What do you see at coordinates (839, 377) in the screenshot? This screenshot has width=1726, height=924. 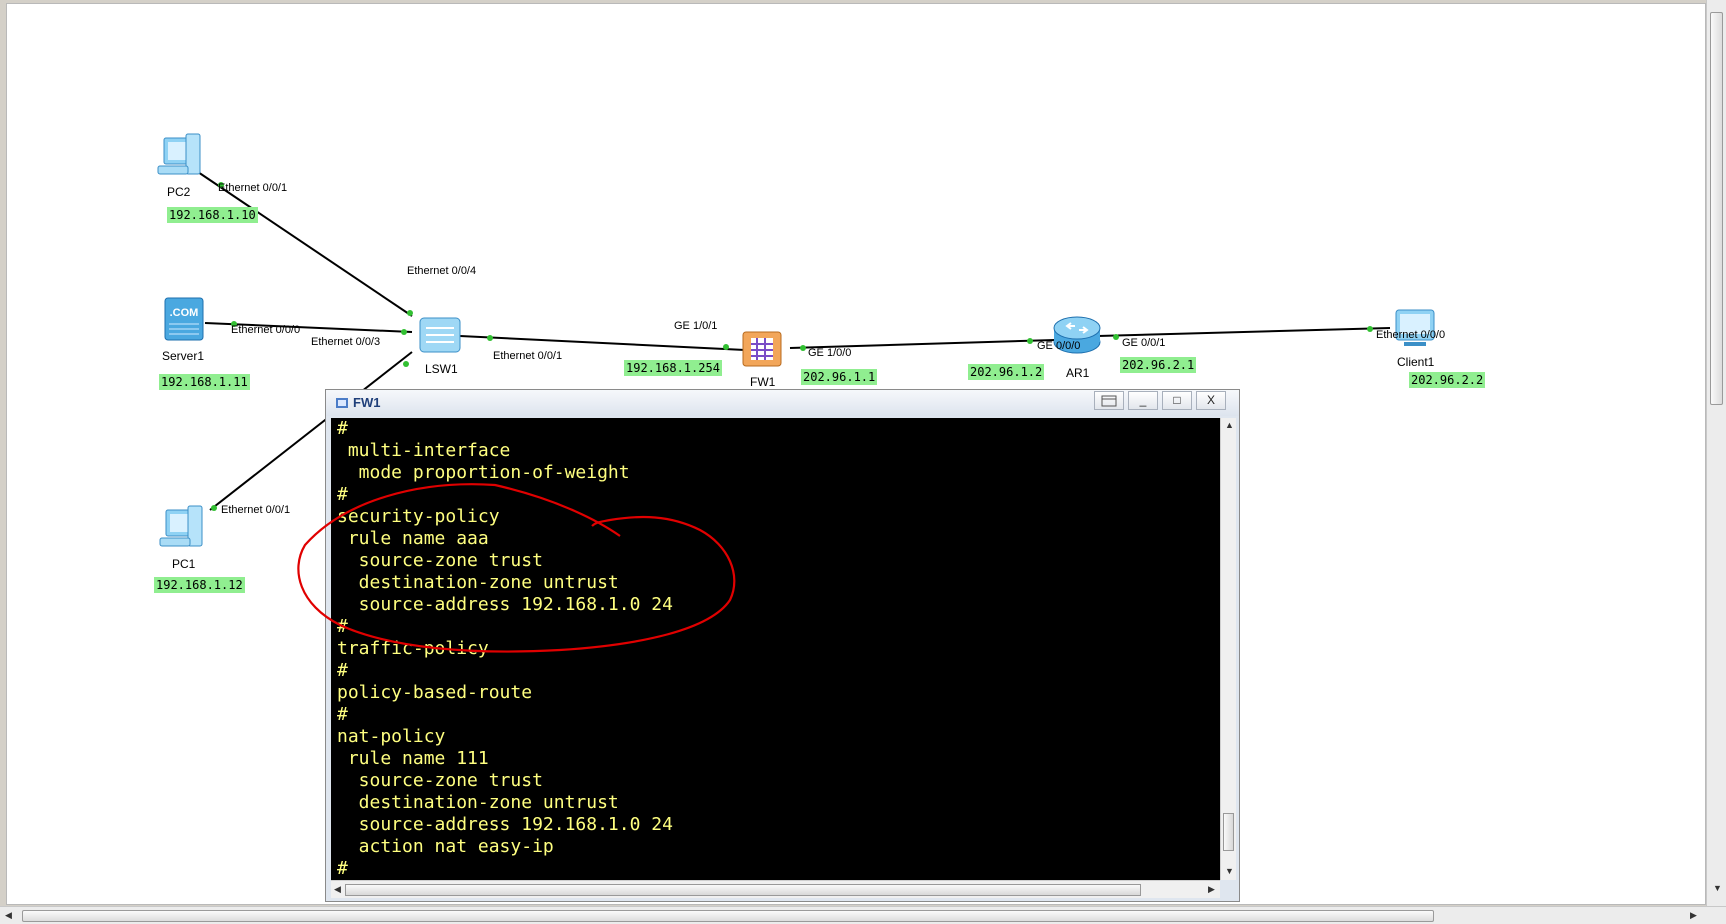 I see `fw1-ip-out-label: 202.96.1.1` at bounding box center [839, 377].